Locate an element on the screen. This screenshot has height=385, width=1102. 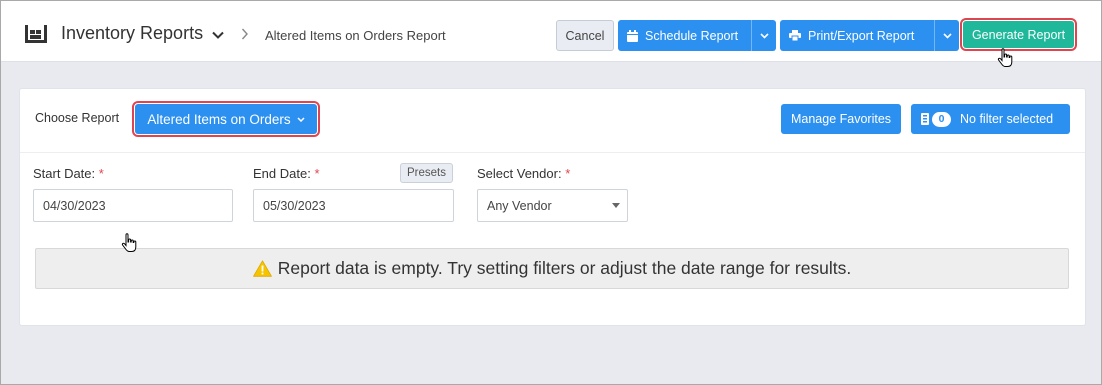
filter-button: 0 No filter selected is located at coordinates (990, 119).